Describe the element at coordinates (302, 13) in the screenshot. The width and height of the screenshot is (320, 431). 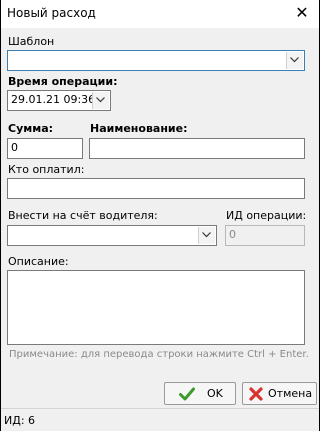
I see `close-icon: ✕` at that location.